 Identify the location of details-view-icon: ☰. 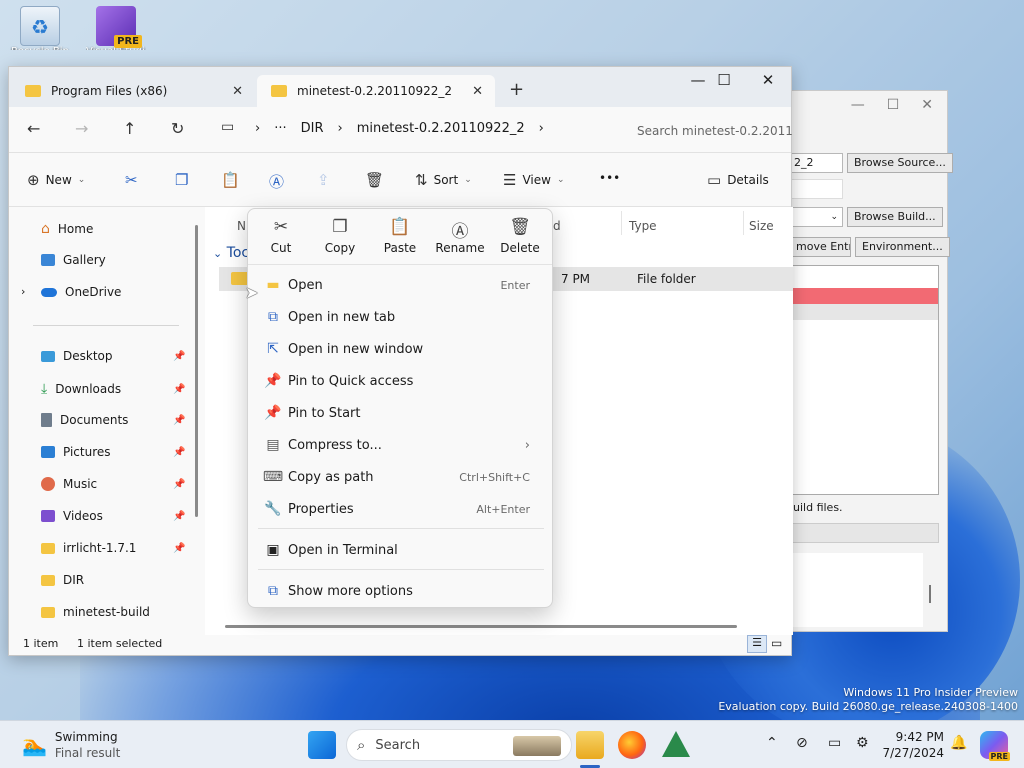
(757, 644).